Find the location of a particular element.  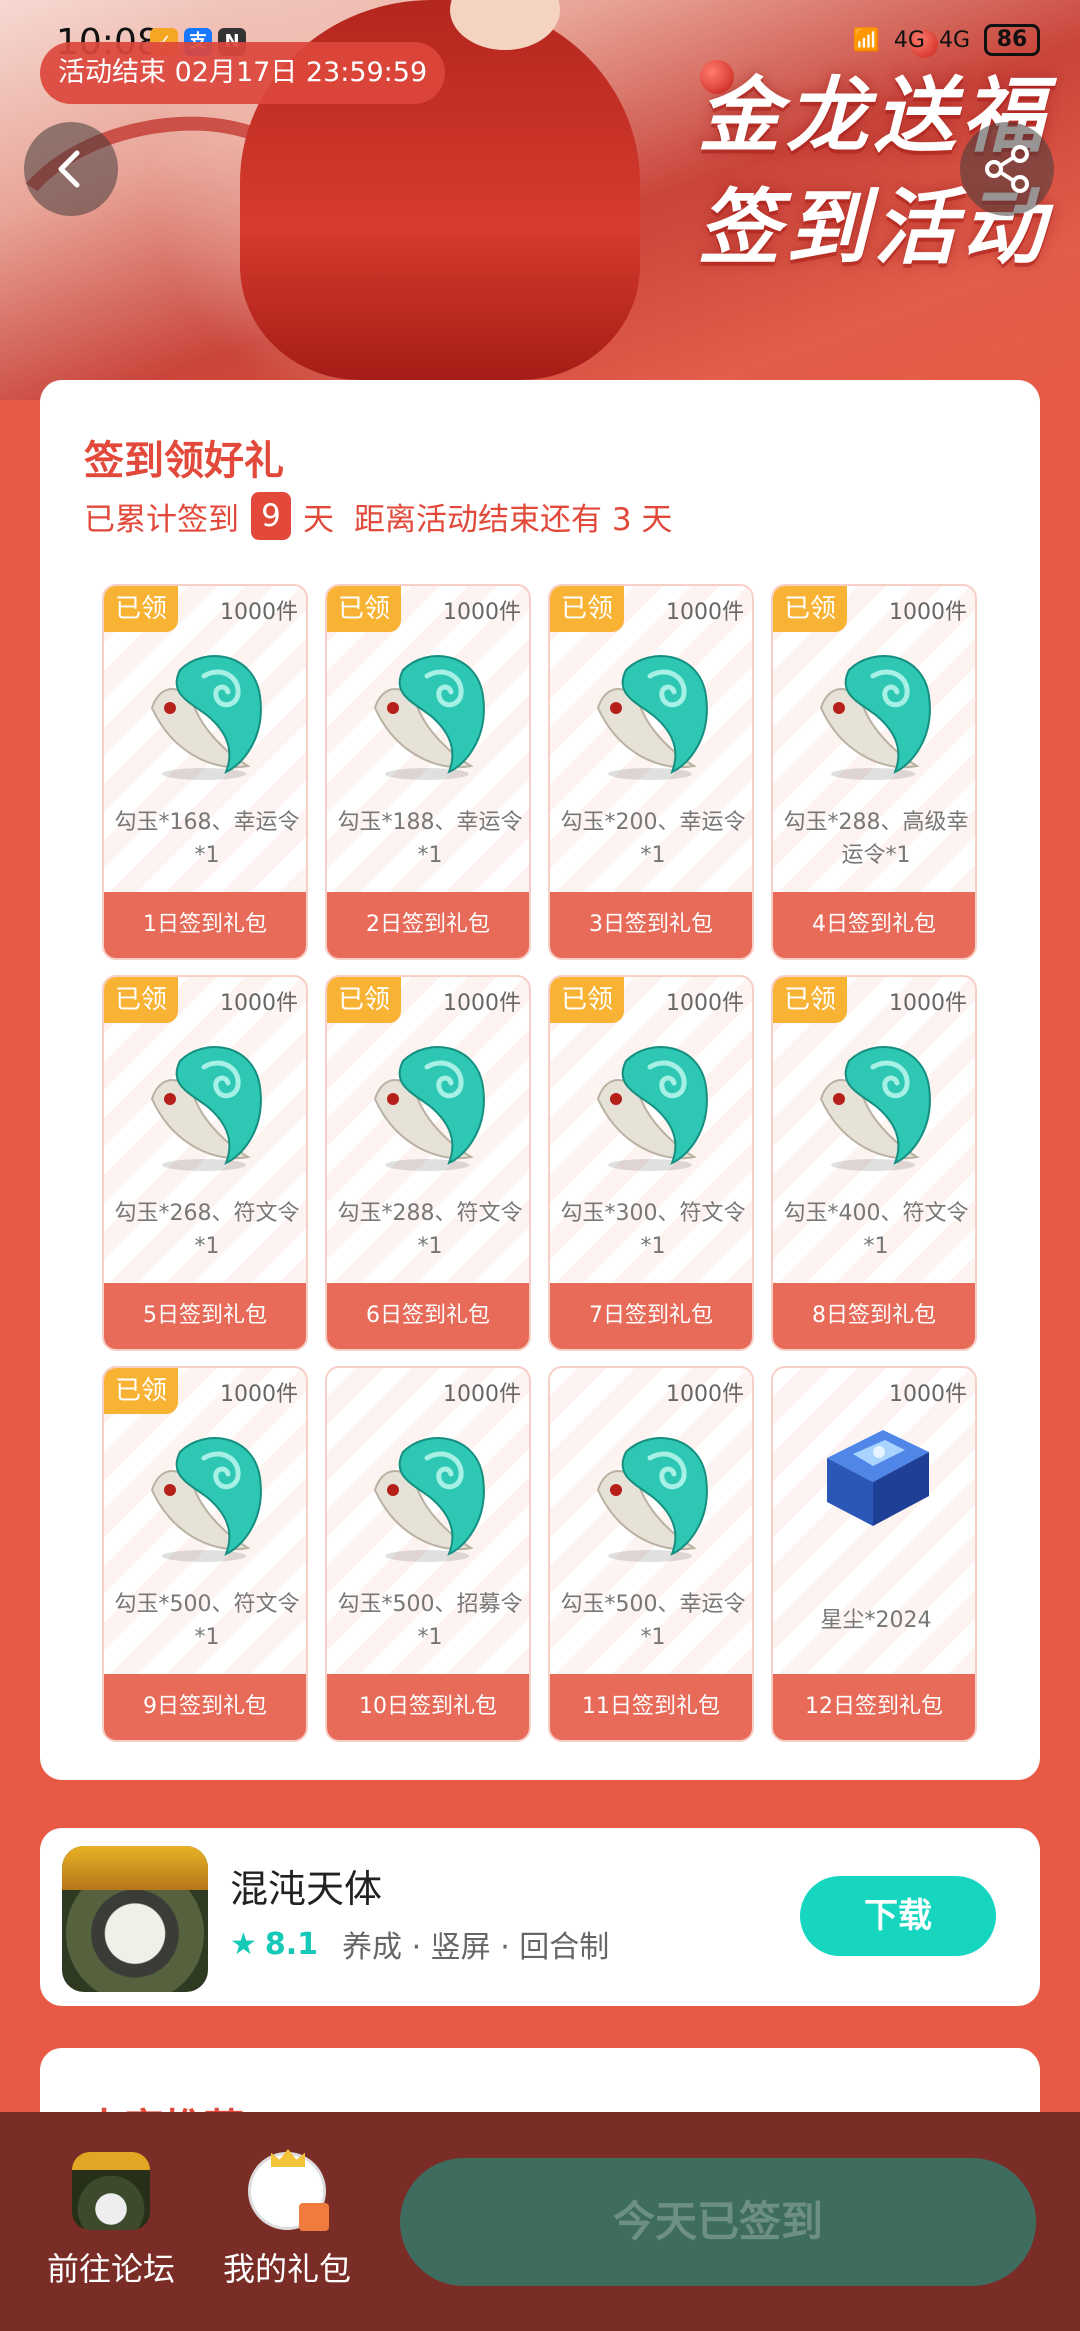

gift-day-label: 1日签到礼包 is located at coordinates (205, 925).